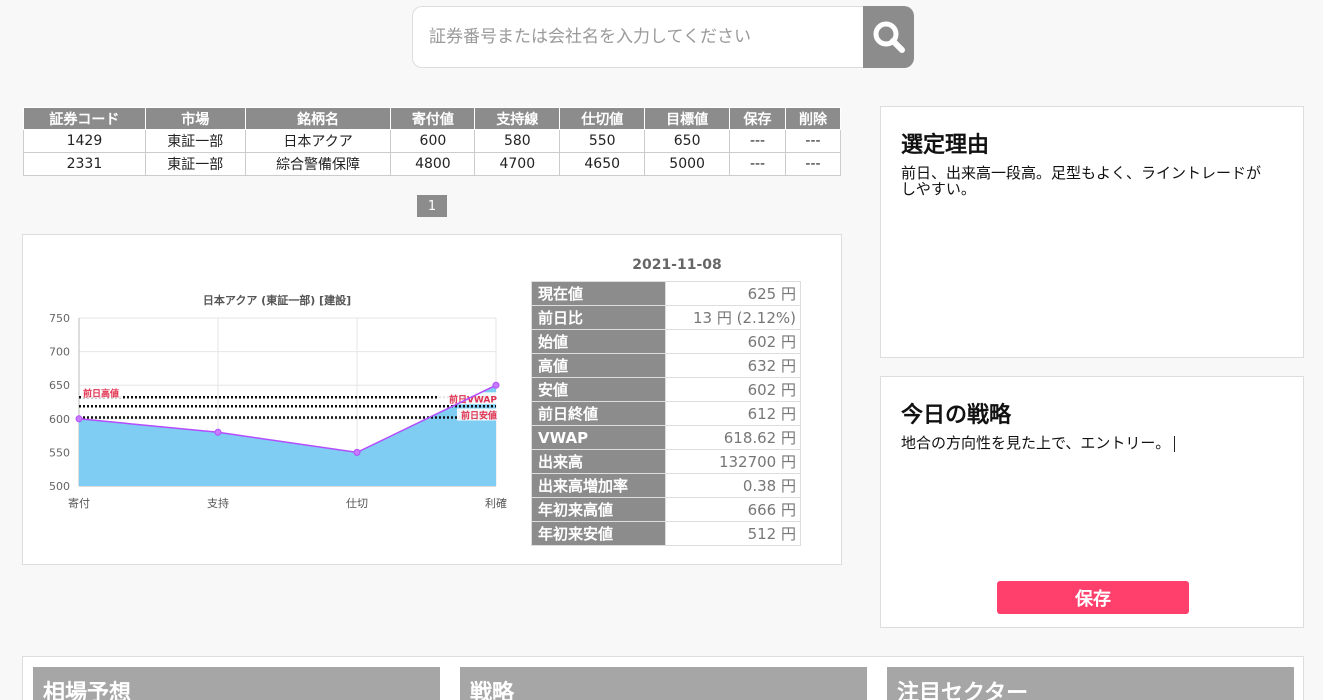 The height and width of the screenshot is (700, 1323). I want to click on cell-open: 600, so click(433, 141).